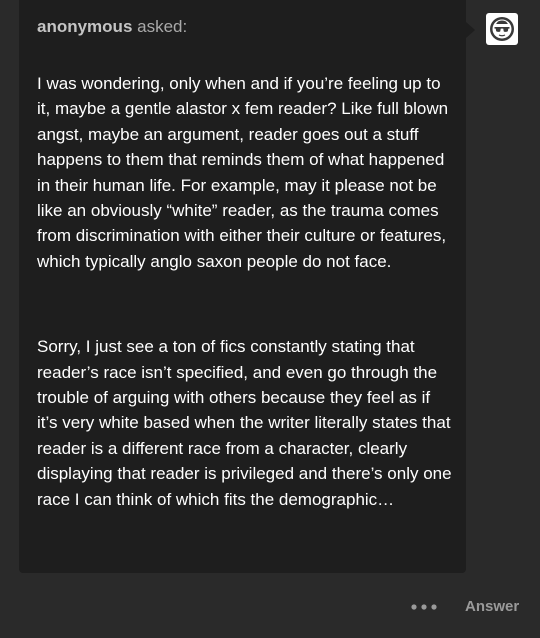 Image resolution: width=540 pixels, height=638 pixels. I want to click on anonymous-avatar, so click(502, 29).